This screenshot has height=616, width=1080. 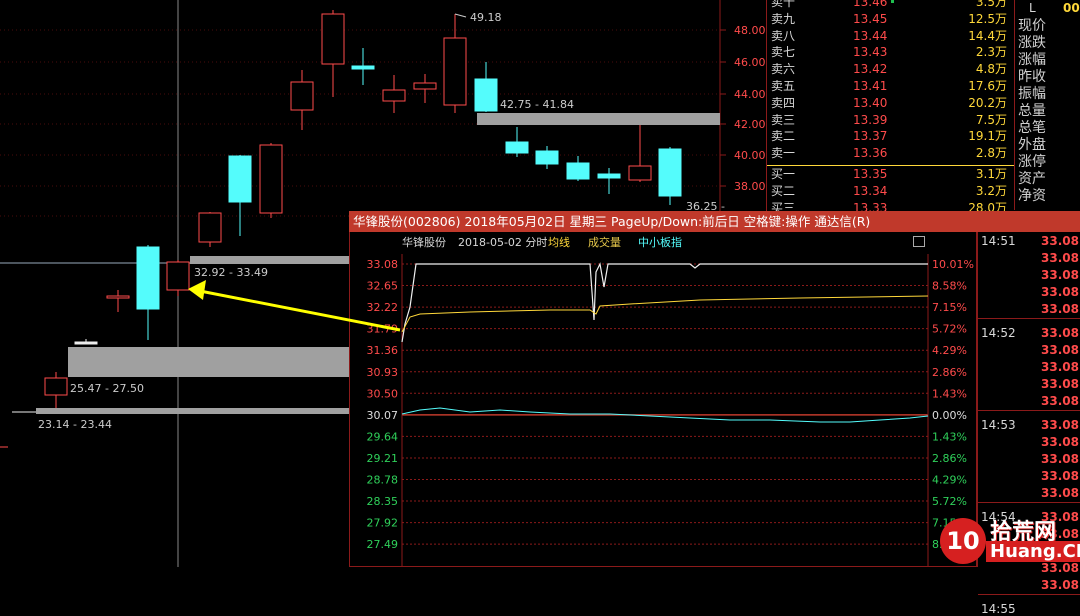 I want to click on order-level-label: 卖八, so click(x=783, y=35).